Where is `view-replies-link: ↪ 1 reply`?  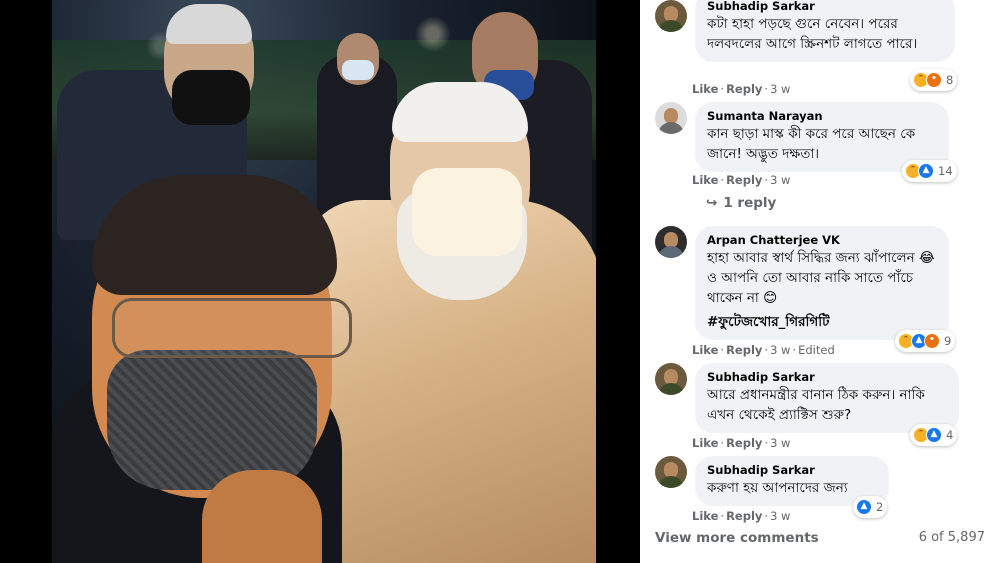
view-replies-link: ↪ 1 reply is located at coordinates (741, 203).